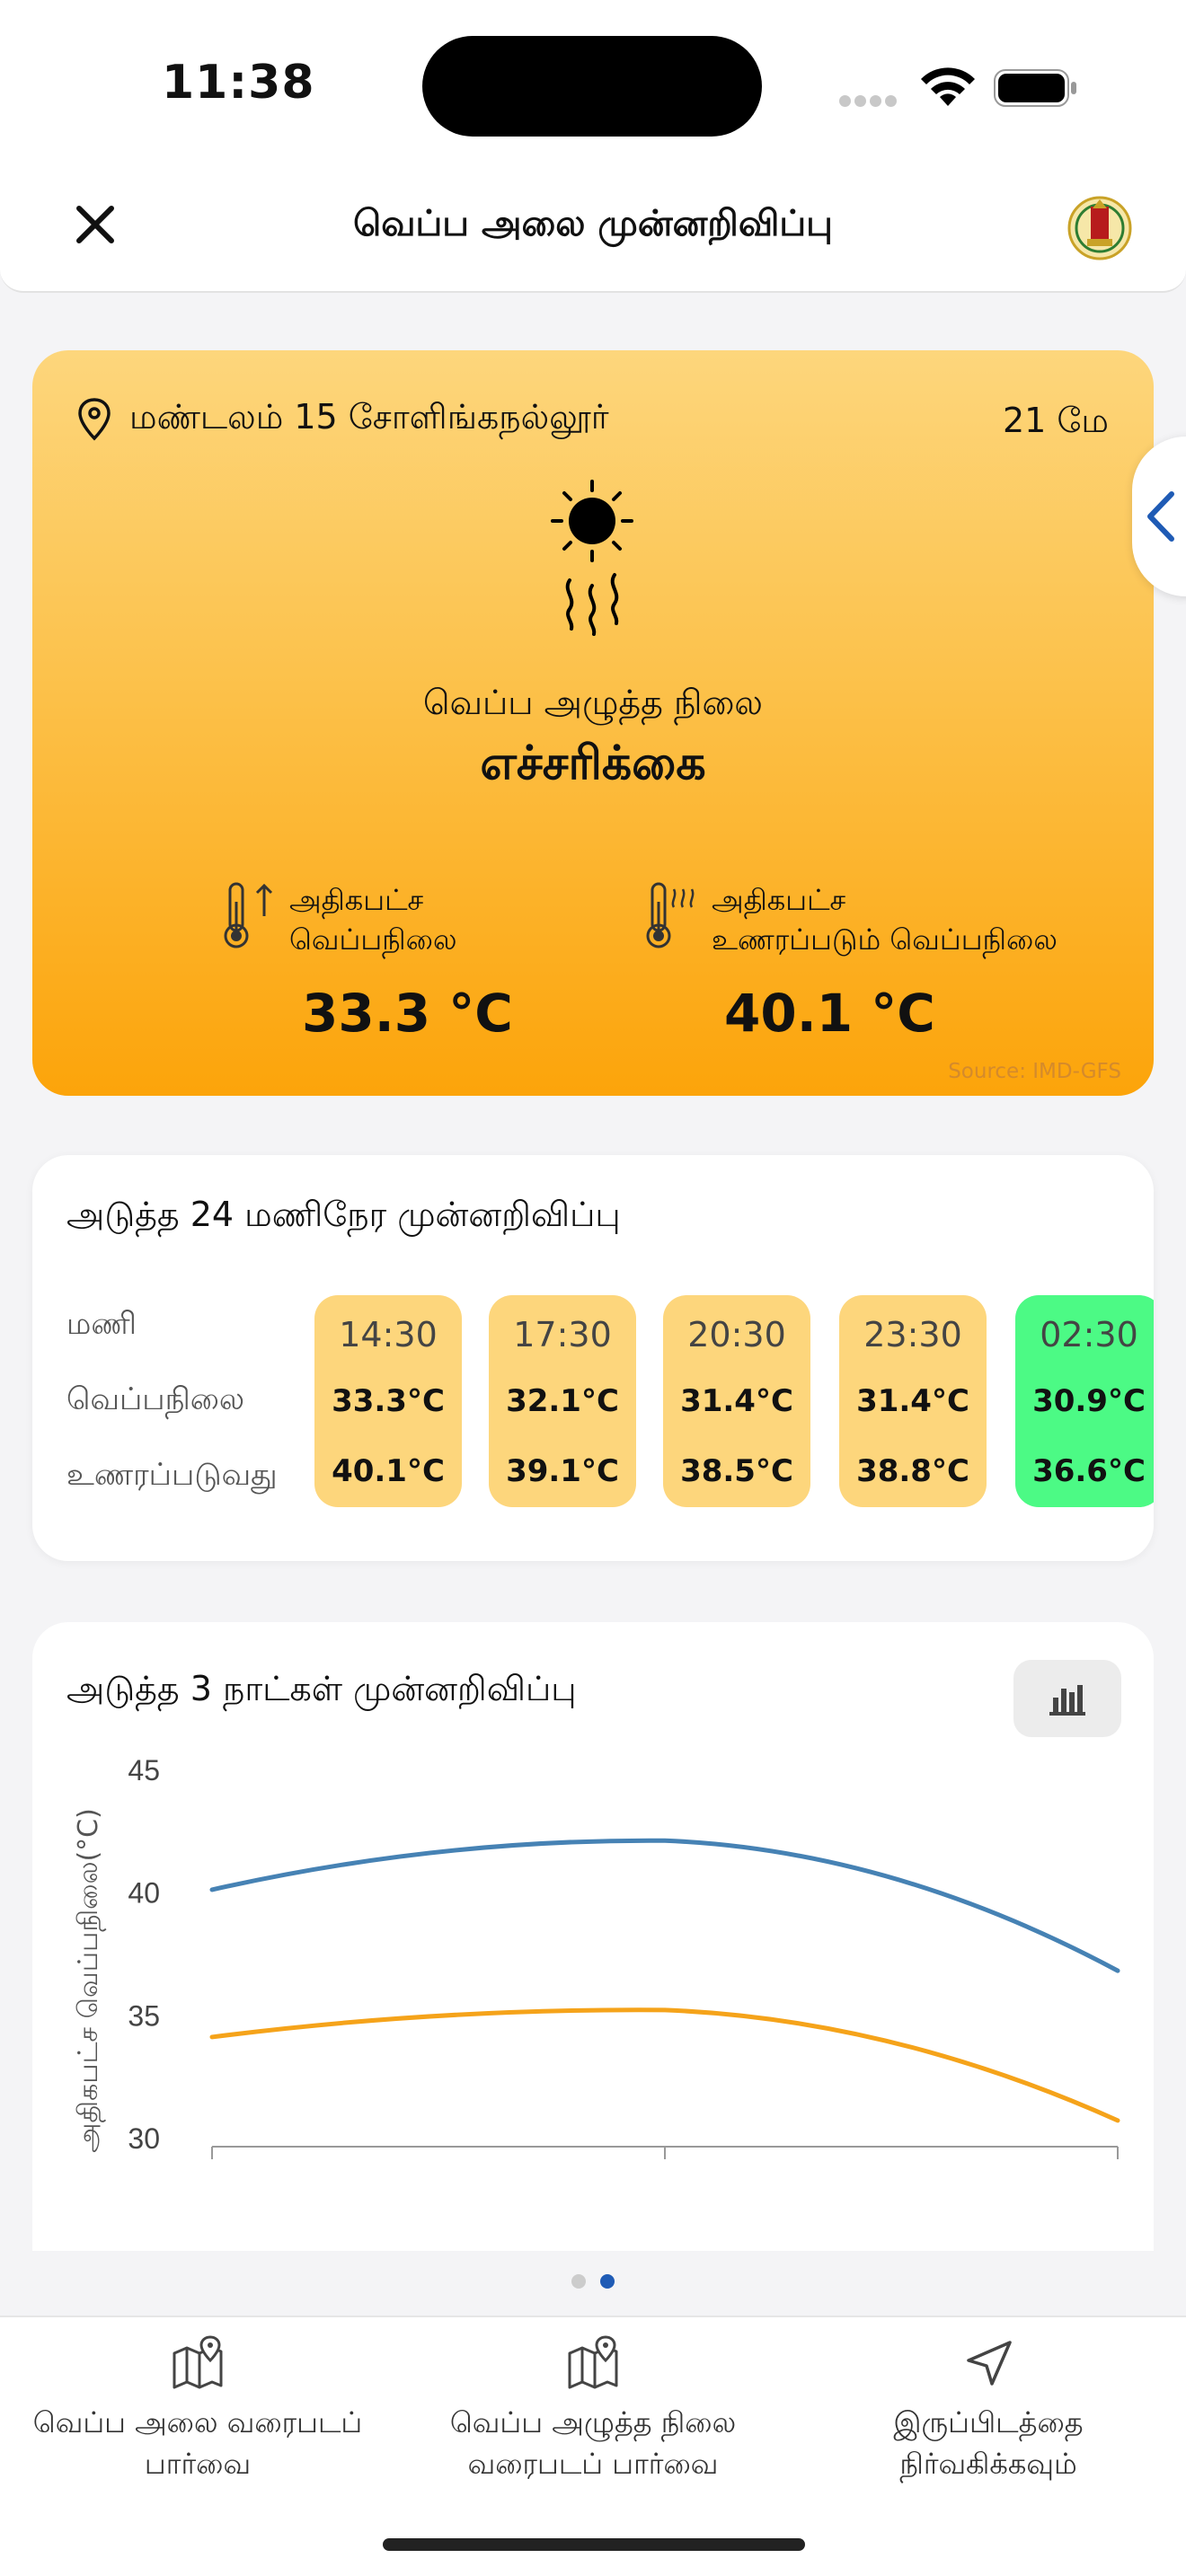 The image size is (1186, 2576). Describe the element at coordinates (94, 419) in the screenshot. I see `location-pin-icon` at that location.